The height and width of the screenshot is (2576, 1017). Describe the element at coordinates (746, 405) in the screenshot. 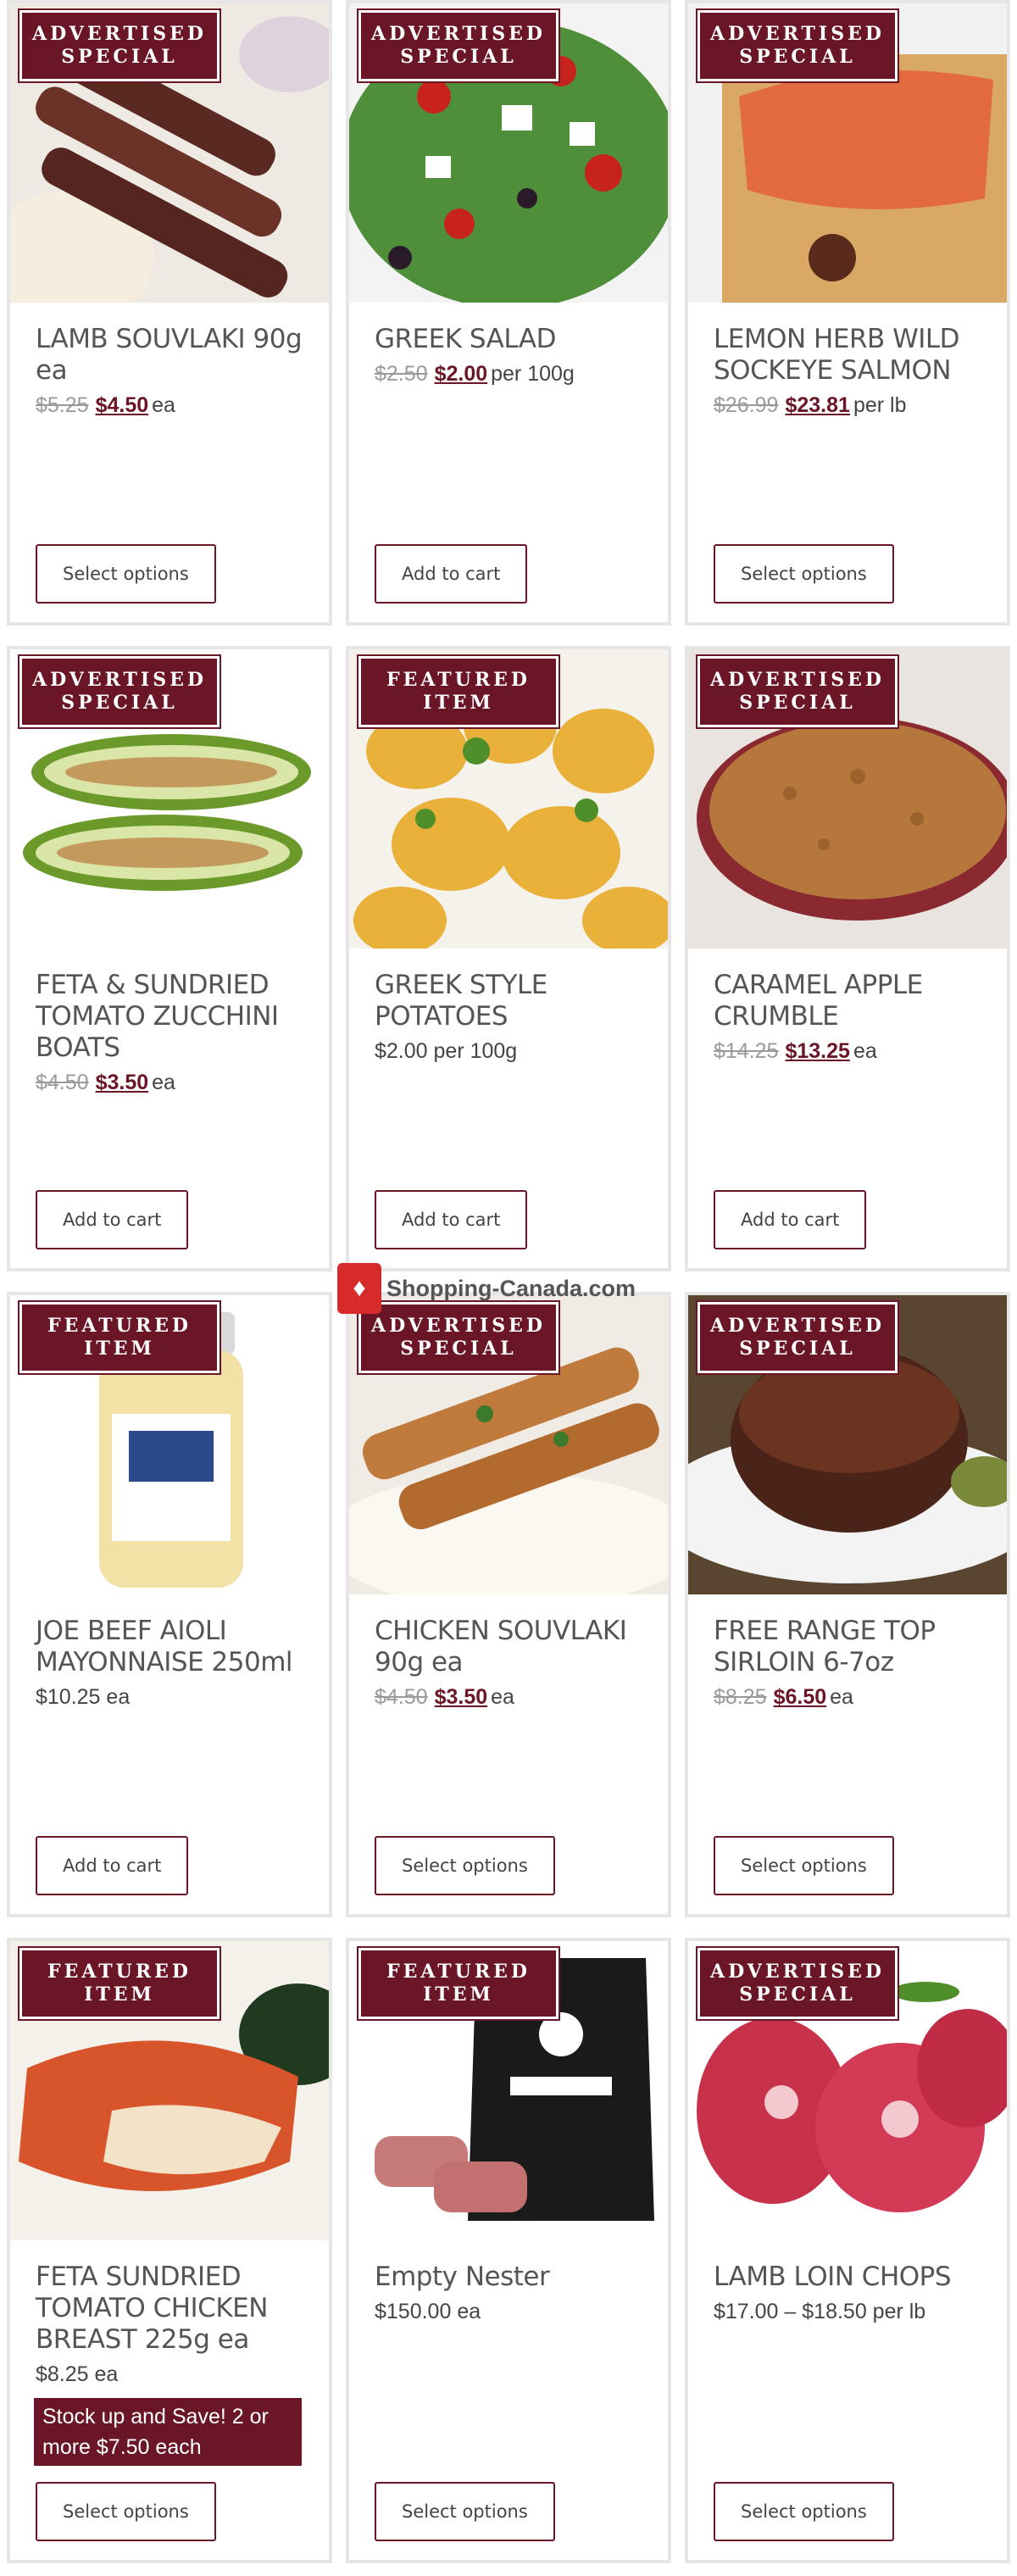

I see `old-price: $26.99` at that location.